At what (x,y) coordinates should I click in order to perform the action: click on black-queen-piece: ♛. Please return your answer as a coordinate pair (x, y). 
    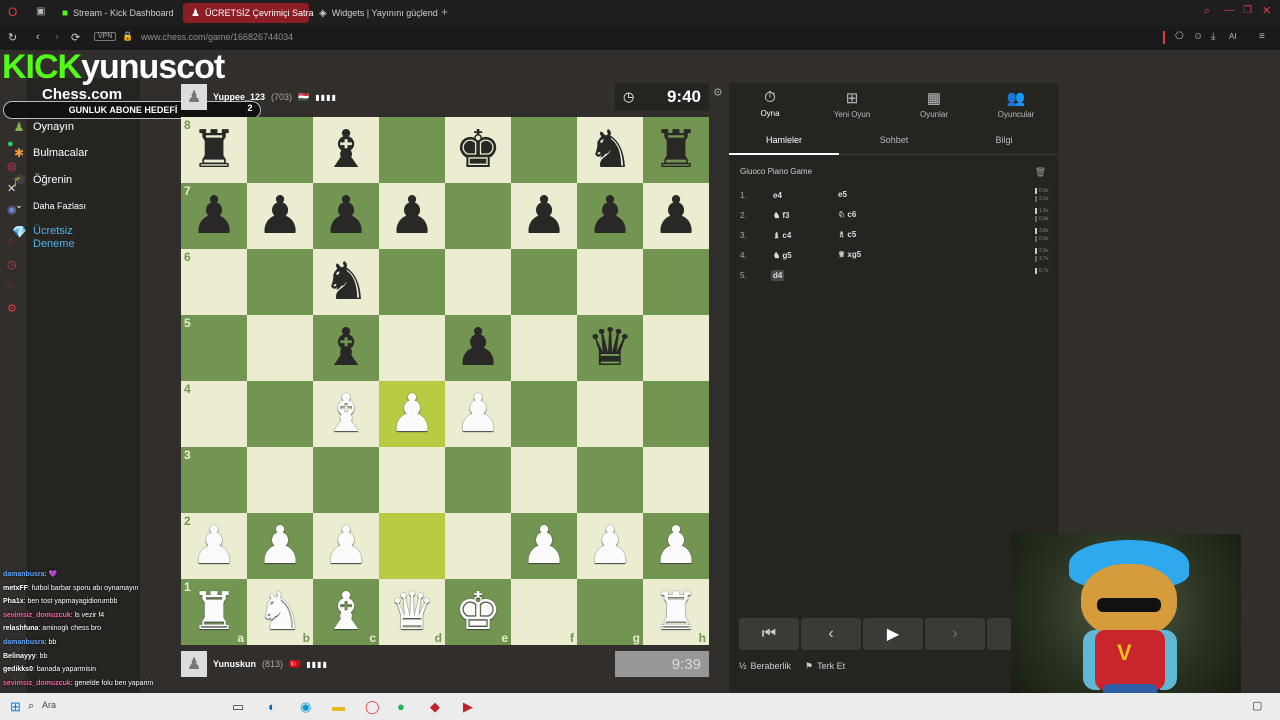
    Looking at the image, I should click on (610, 348).